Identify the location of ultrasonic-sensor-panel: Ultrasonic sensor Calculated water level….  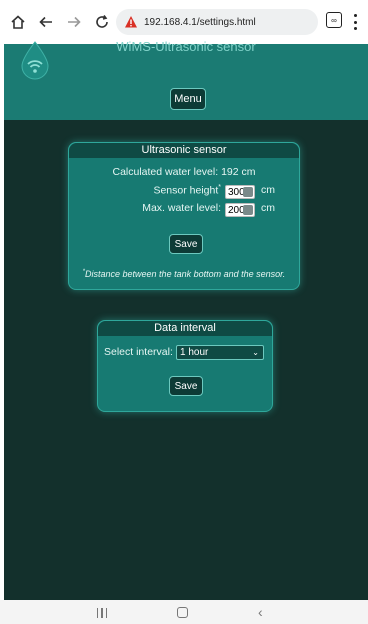
(184, 216).